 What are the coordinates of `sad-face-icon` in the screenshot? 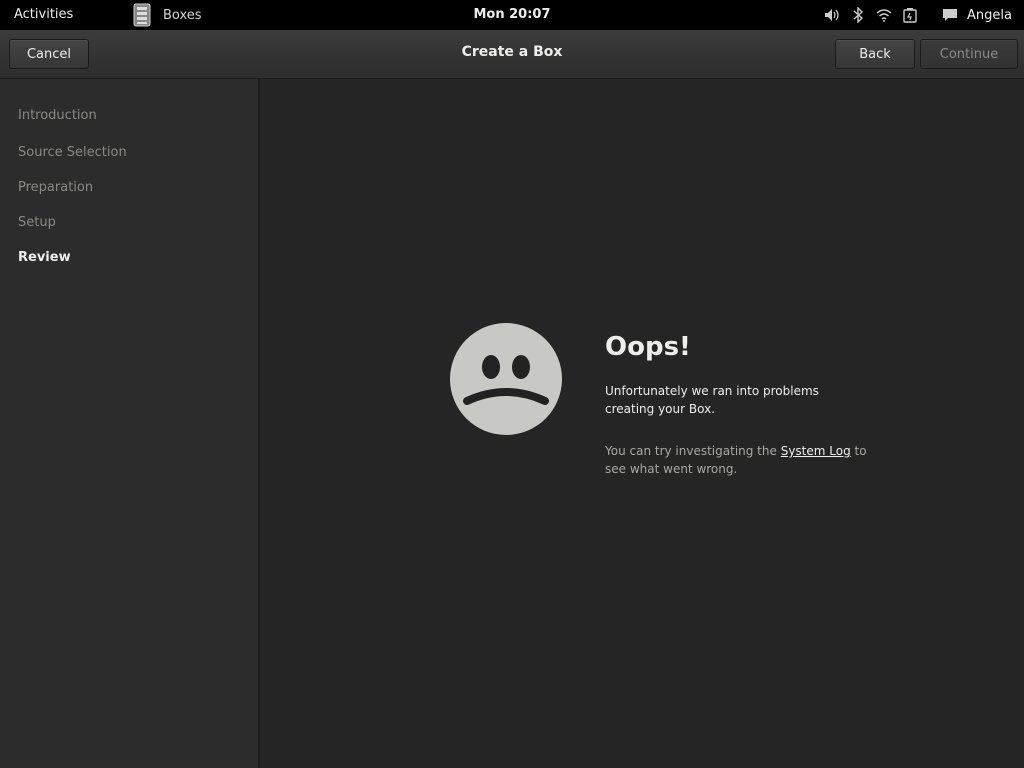 It's located at (506, 379).